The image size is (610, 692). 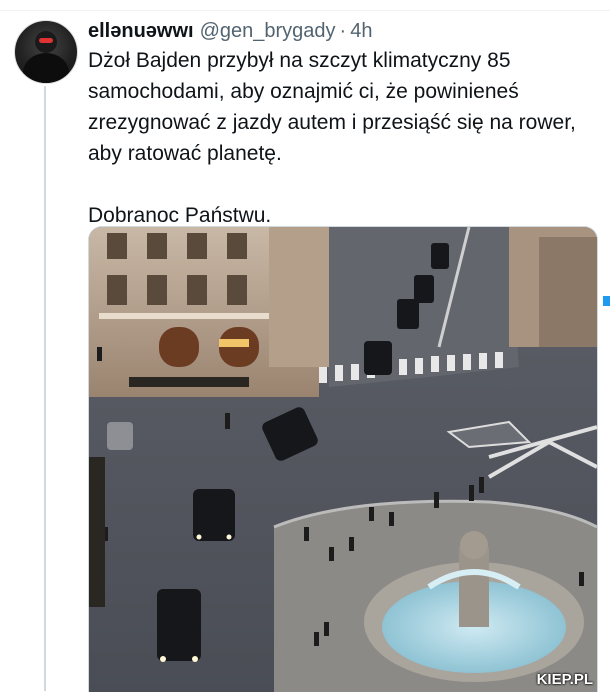 I want to click on tweet-timestamp: 4h, so click(x=361, y=31).